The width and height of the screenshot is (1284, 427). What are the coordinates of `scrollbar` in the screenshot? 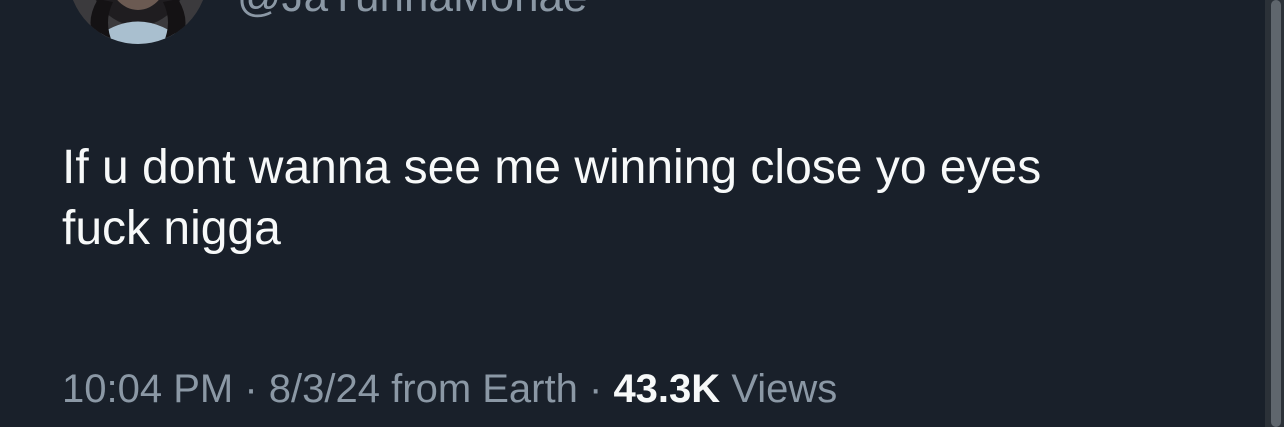 It's located at (1274, 213).